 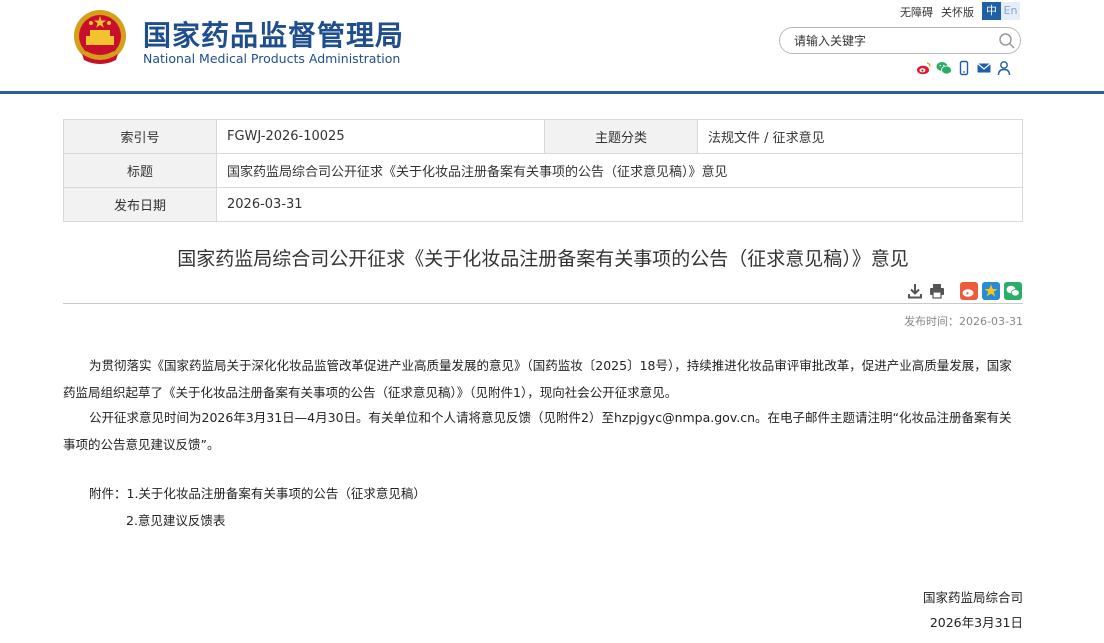 What do you see at coordinates (140, 136) in the screenshot?
I see `index-label: 索引号` at bounding box center [140, 136].